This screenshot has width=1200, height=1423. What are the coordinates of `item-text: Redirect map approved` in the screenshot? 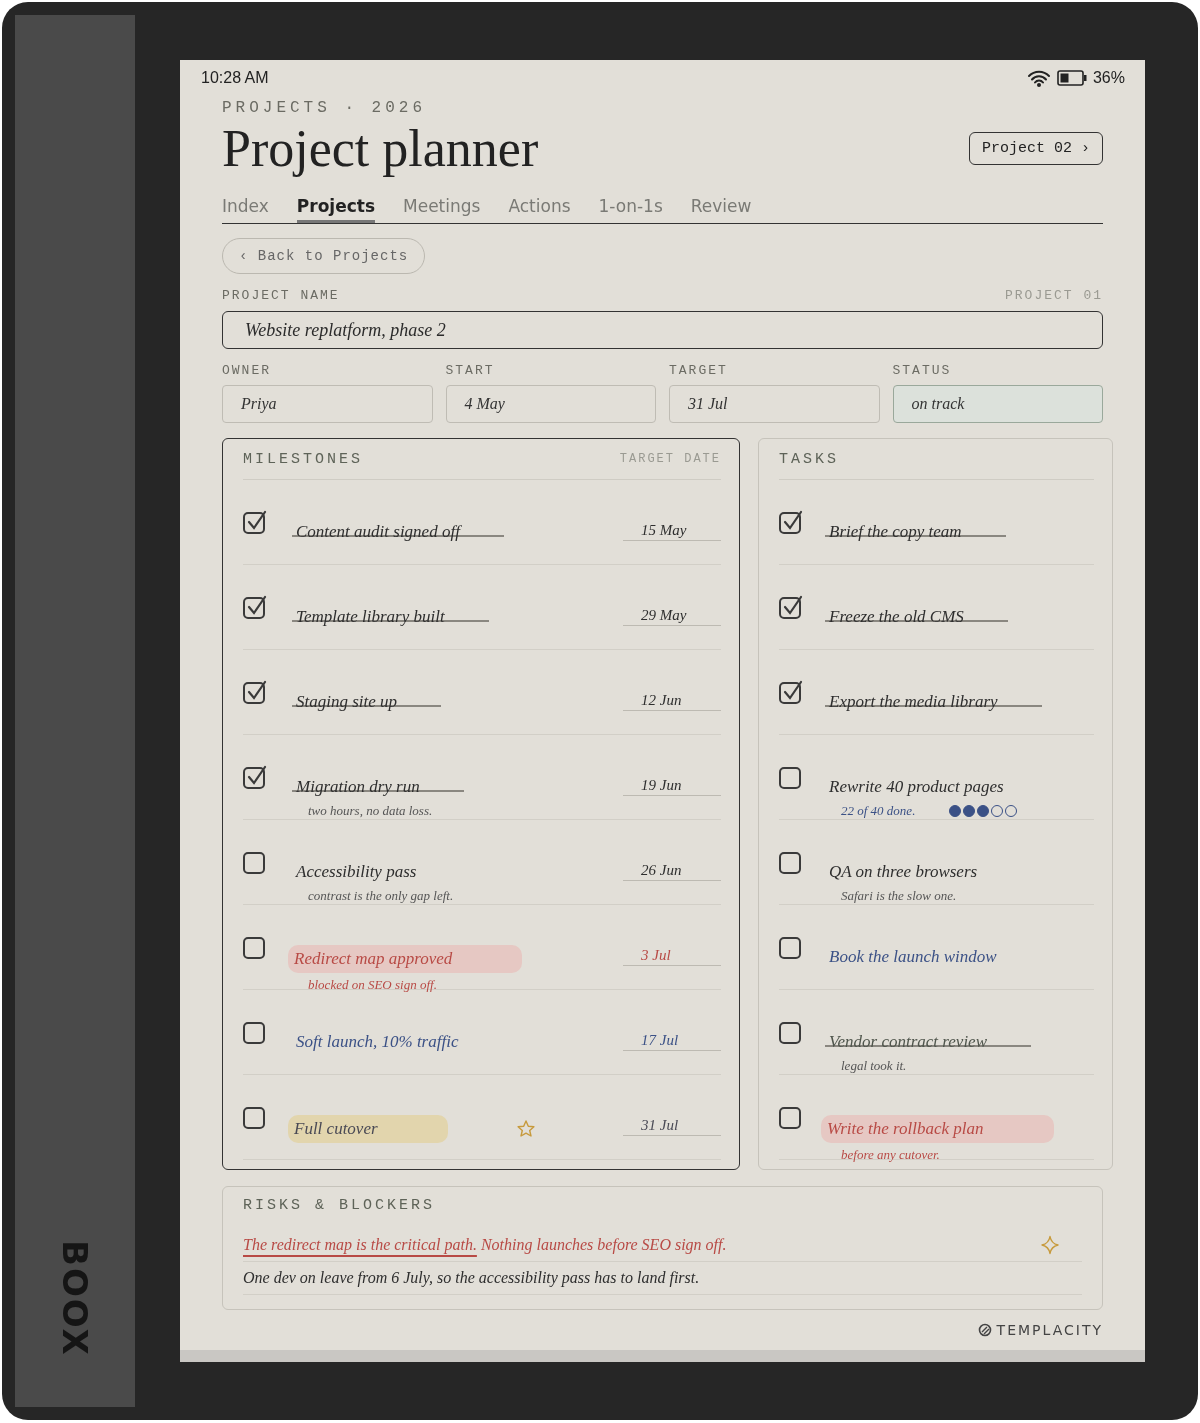 It's located at (405, 959).